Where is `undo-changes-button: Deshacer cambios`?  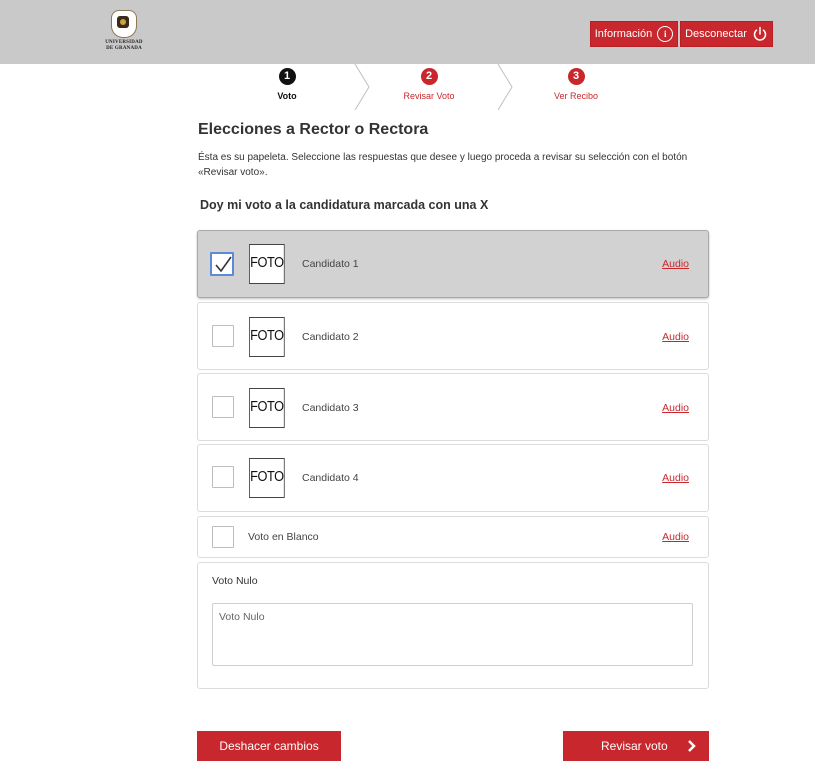 undo-changes-button: Deshacer cambios is located at coordinates (269, 746).